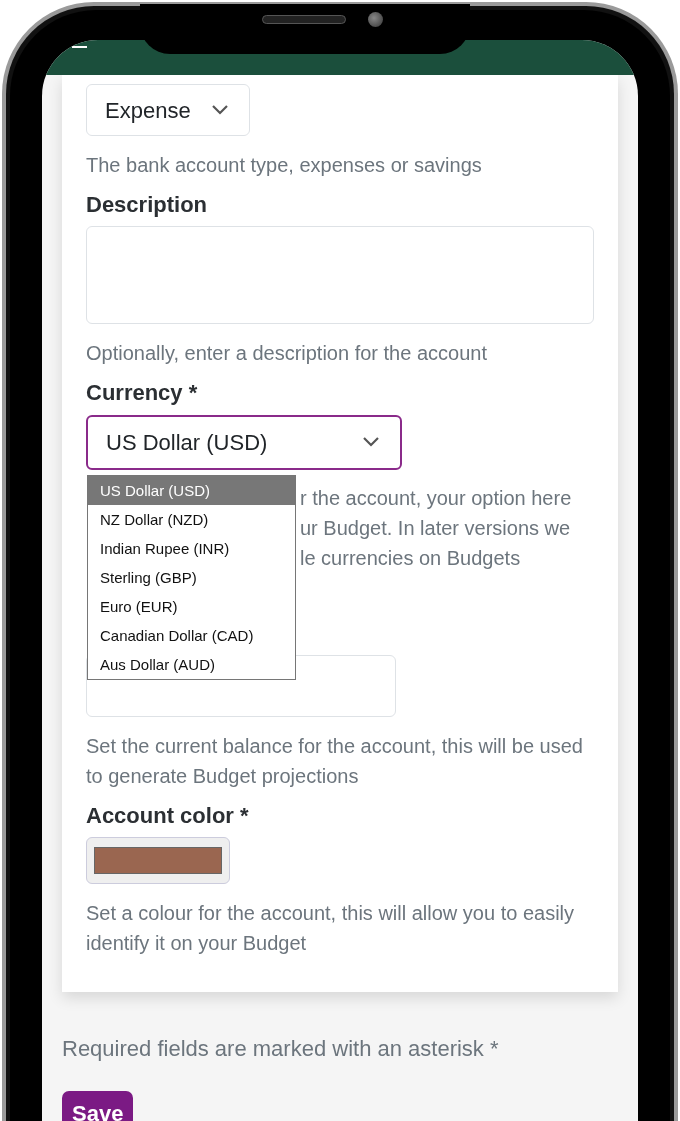  I want to click on dropdown-option: Indian Rupee (INR), so click(191, 548).